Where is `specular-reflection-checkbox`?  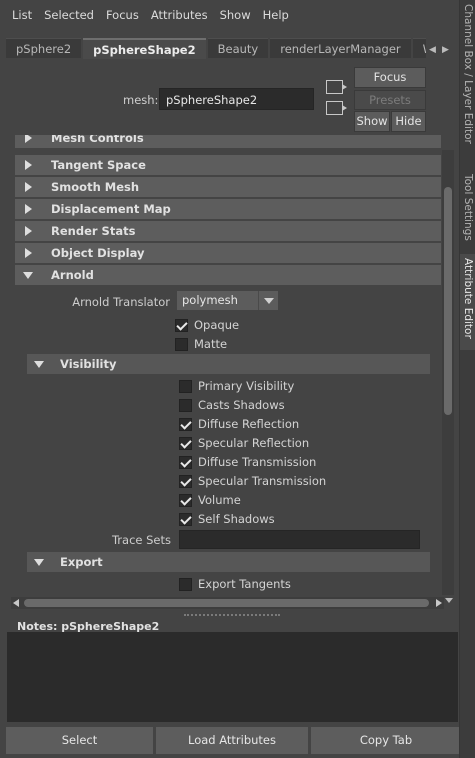
specular-reflection-checkbox is located at coordinates (185, 443).